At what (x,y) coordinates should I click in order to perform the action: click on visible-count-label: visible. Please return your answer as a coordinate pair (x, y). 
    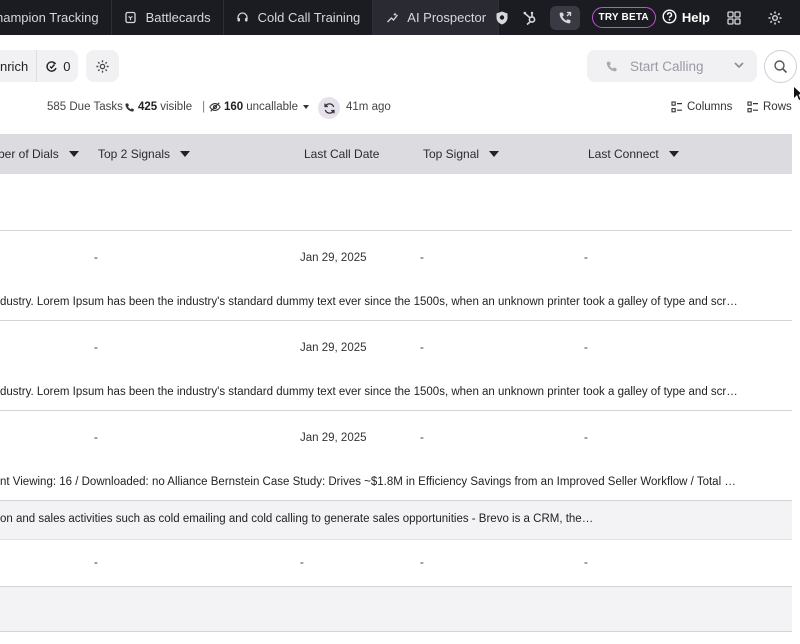
    Looking at the image, I should click on (176, 107).